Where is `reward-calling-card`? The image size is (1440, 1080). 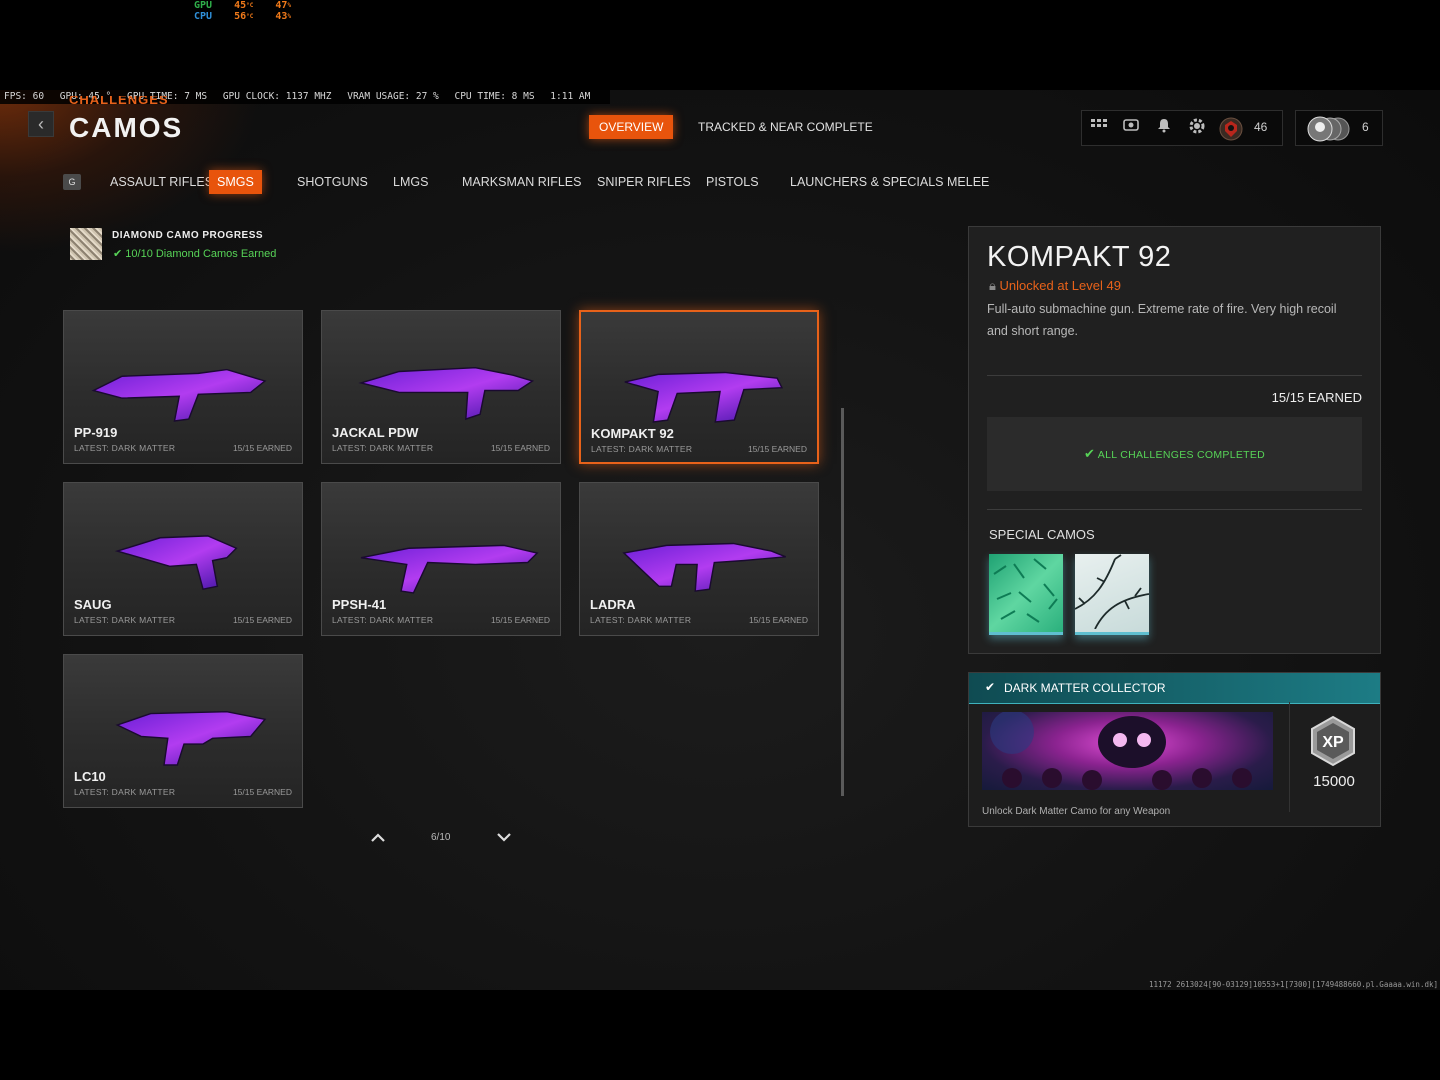 reward-calling-card is located at coordinates (1127, 750).